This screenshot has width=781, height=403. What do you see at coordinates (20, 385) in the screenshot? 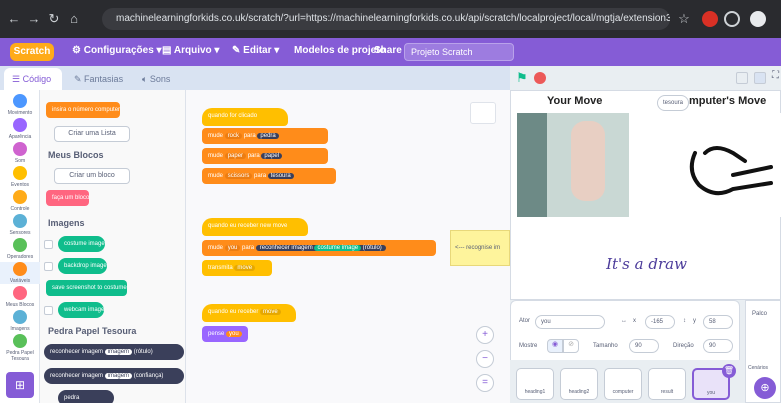
I see `add-extension-button: ⊞` at bounding box center [20, 385].